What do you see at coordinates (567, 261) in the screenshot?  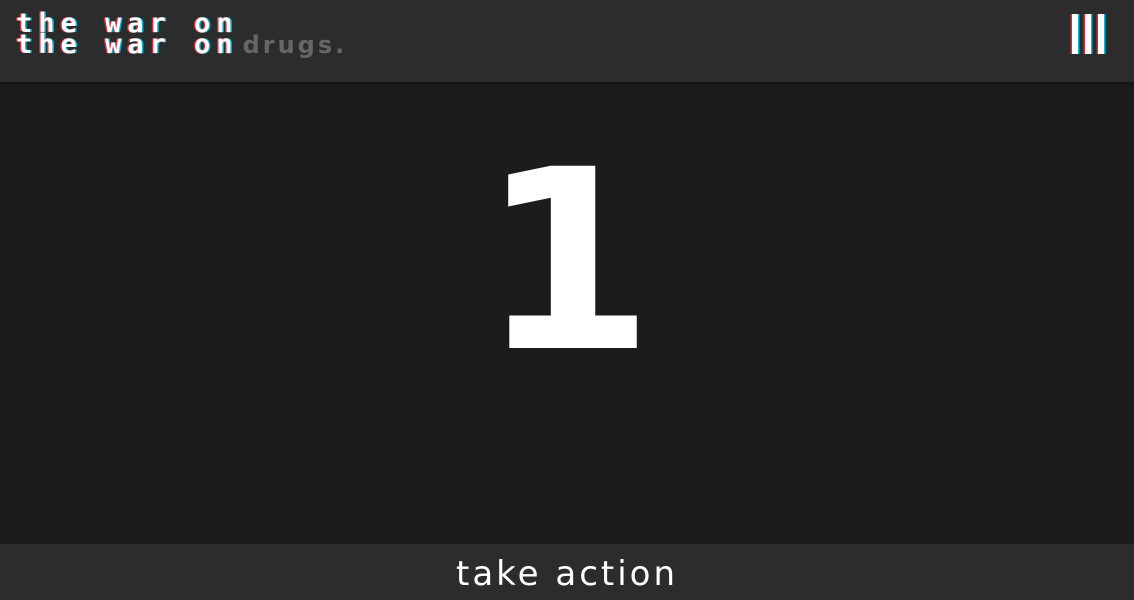 I see `counter-number: 1` at bounding box center [567, 261].